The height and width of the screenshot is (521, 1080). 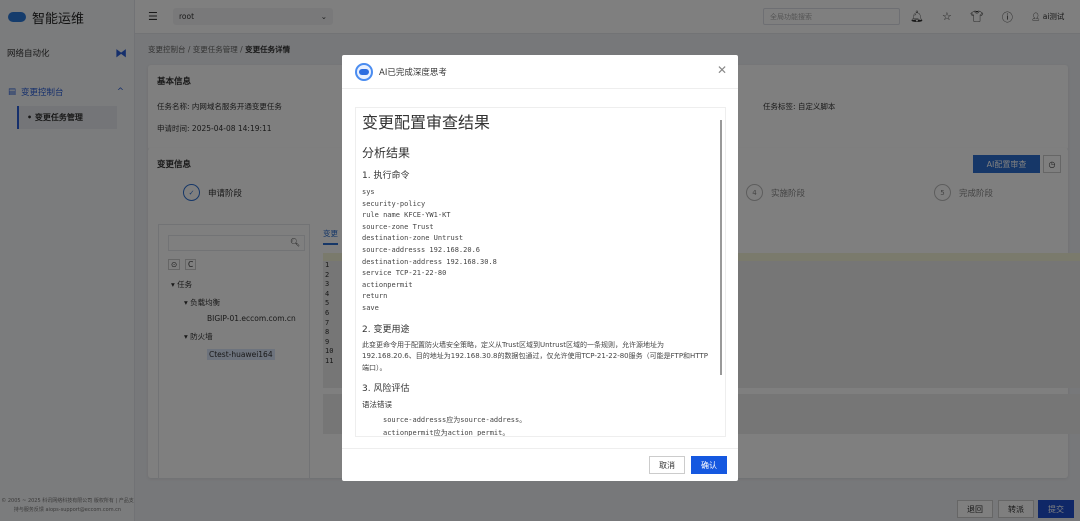 What do you see at coordinates (446, 433) in the screenshot?
I see `error-item: actionpermit应为action permit。` at bounding box center [446, 433].